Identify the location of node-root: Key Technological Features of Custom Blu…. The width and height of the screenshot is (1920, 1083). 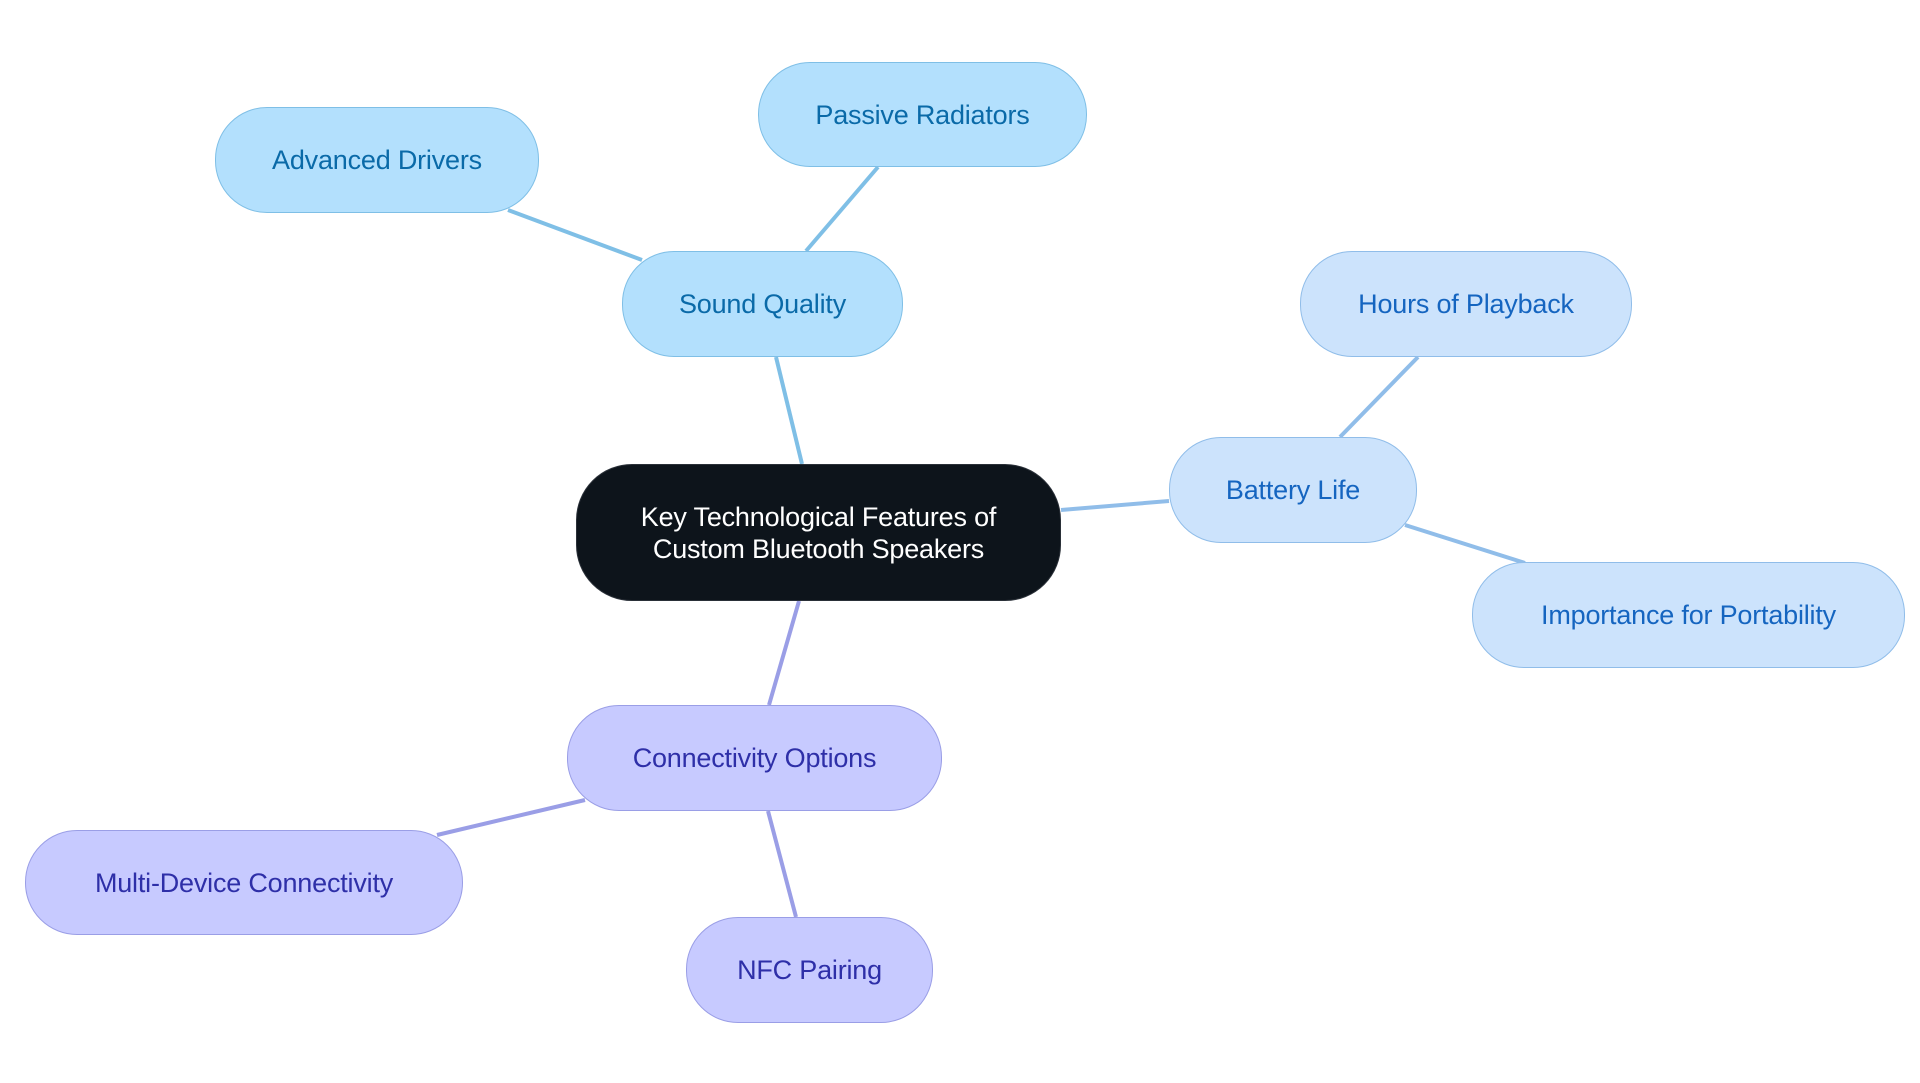
(818, 532).